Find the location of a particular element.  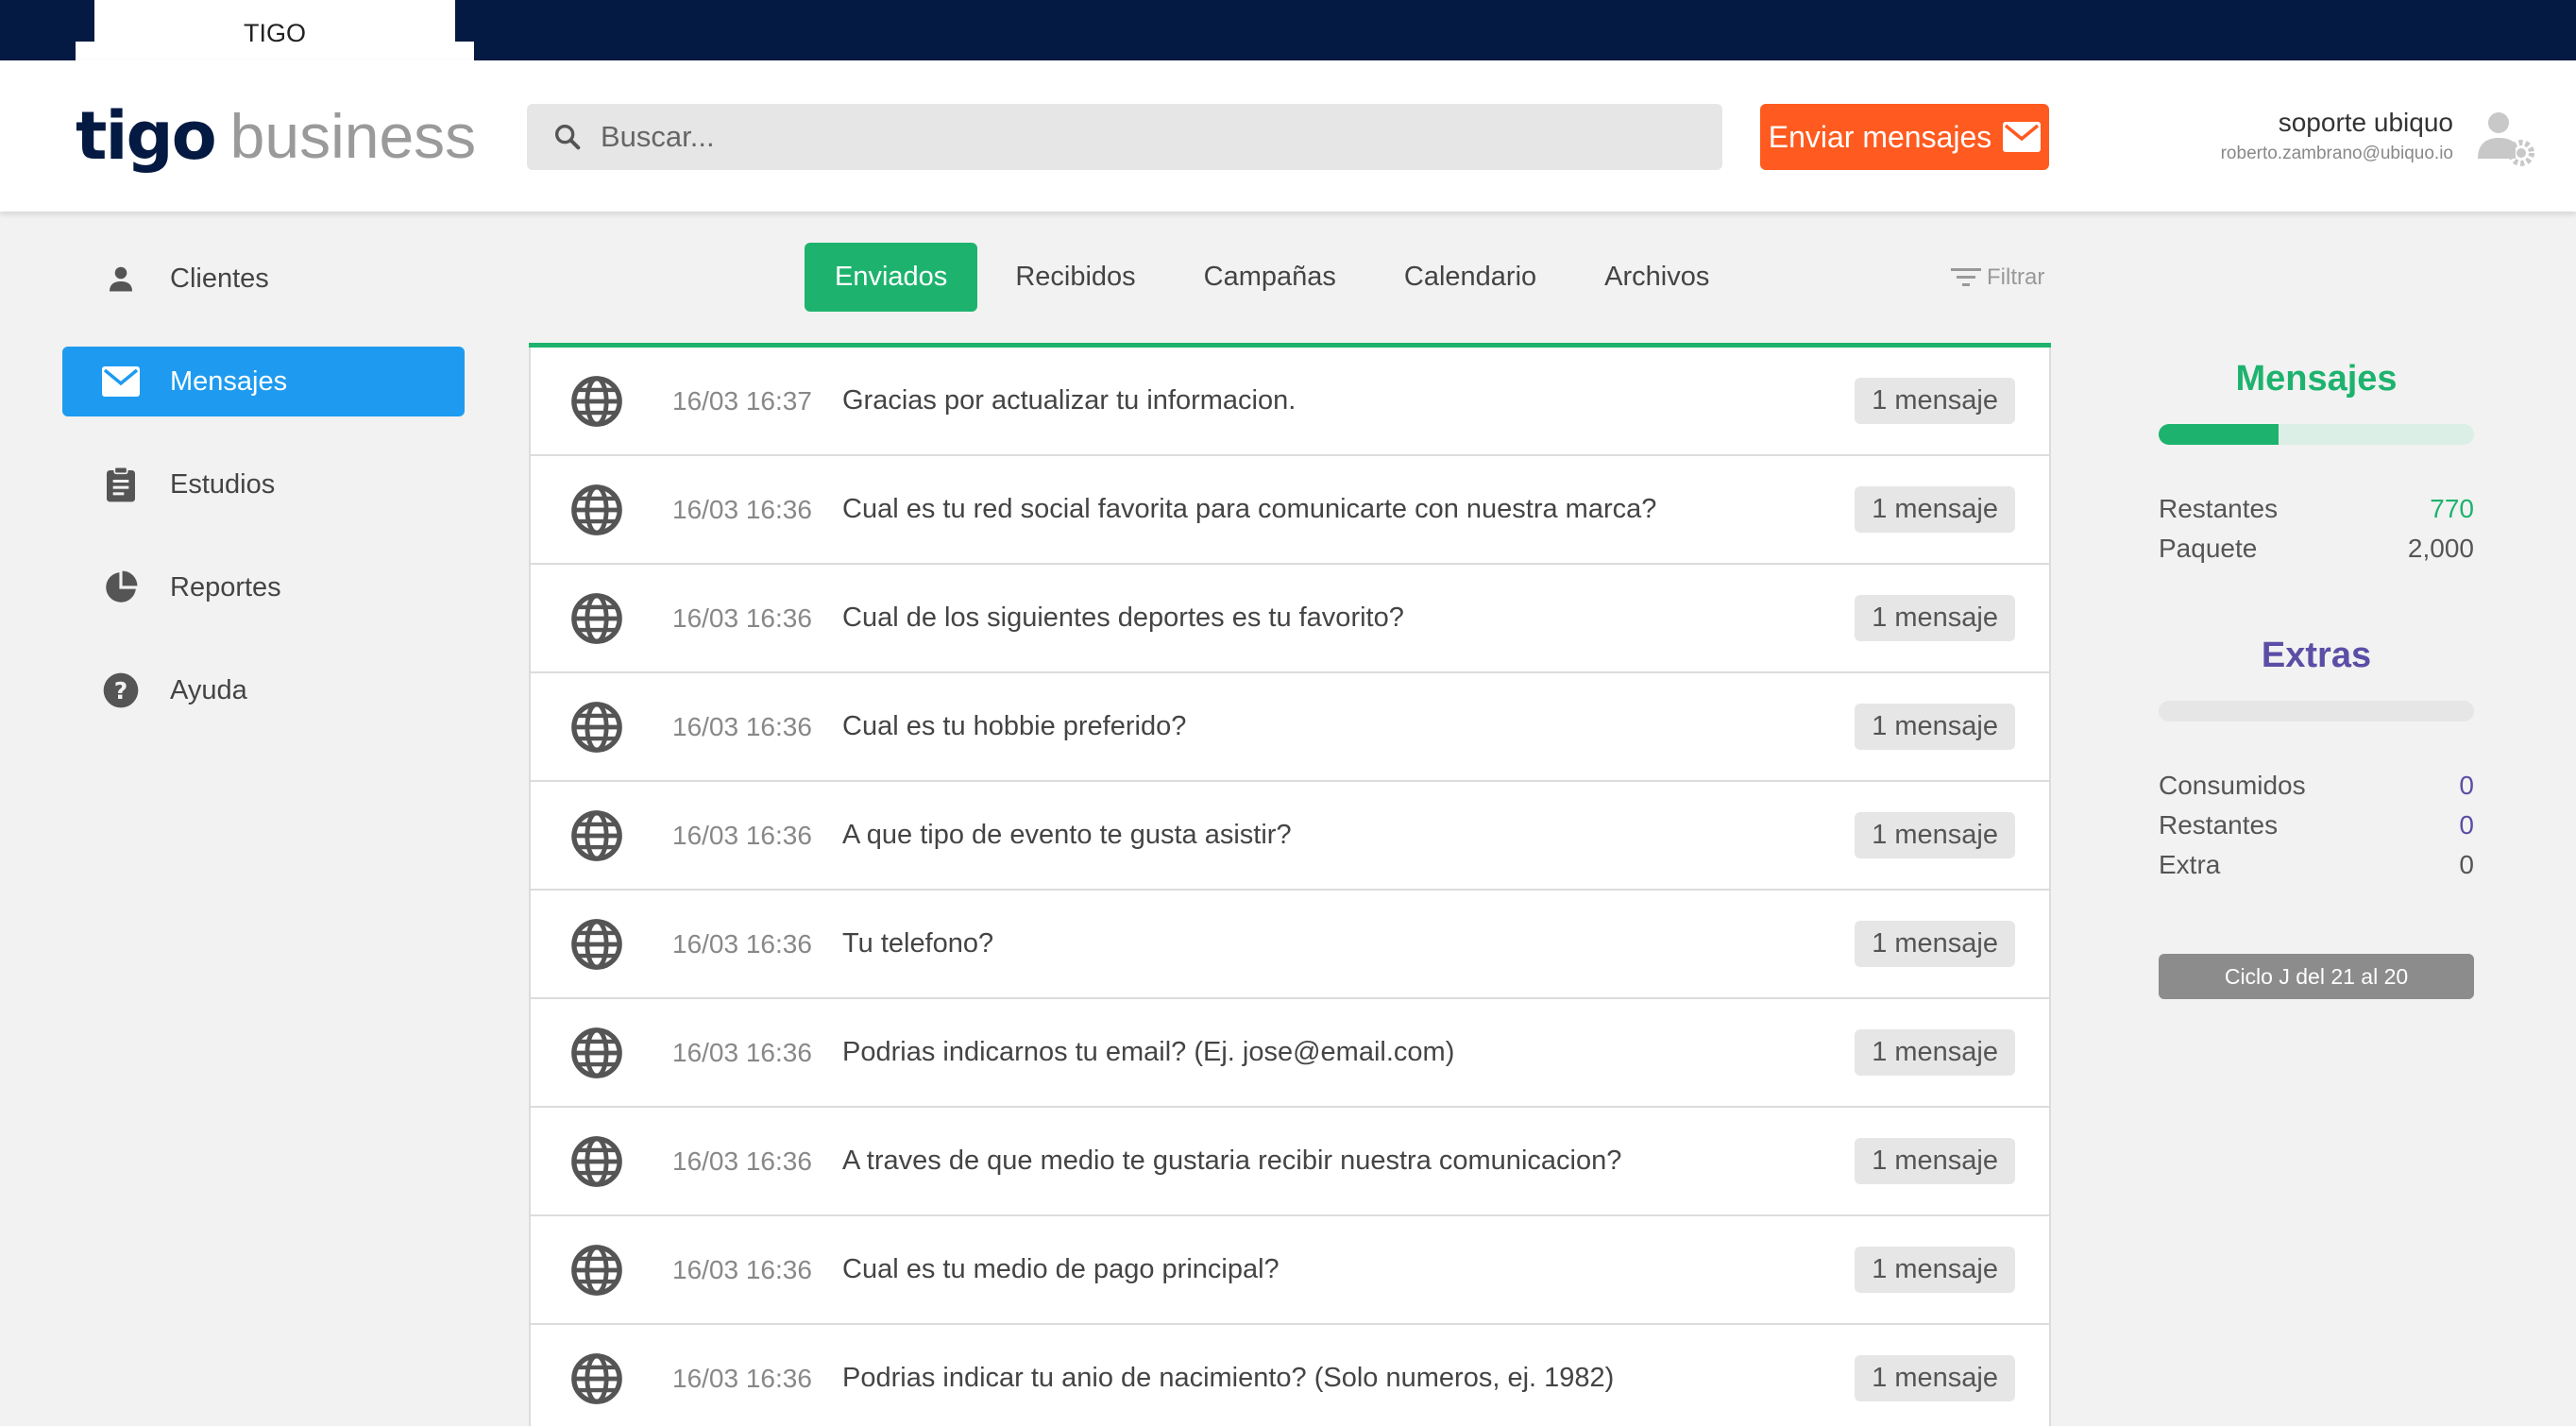

sidebar-item-reportes: Reportes is located at coordinates (263, 587).